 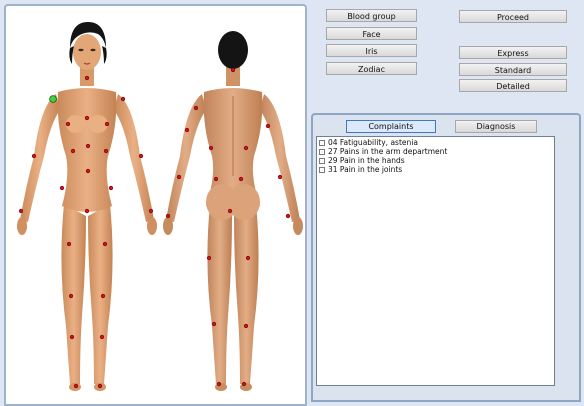 I want to click on front-point-right-thigh, so click(x=105, y=244).